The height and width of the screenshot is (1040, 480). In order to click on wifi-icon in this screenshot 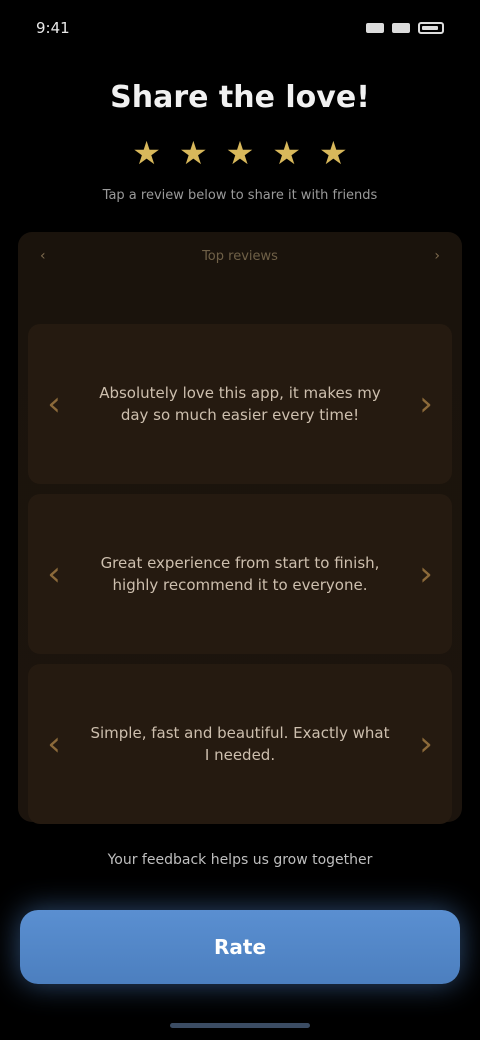, I will do `click(401, 28)`.